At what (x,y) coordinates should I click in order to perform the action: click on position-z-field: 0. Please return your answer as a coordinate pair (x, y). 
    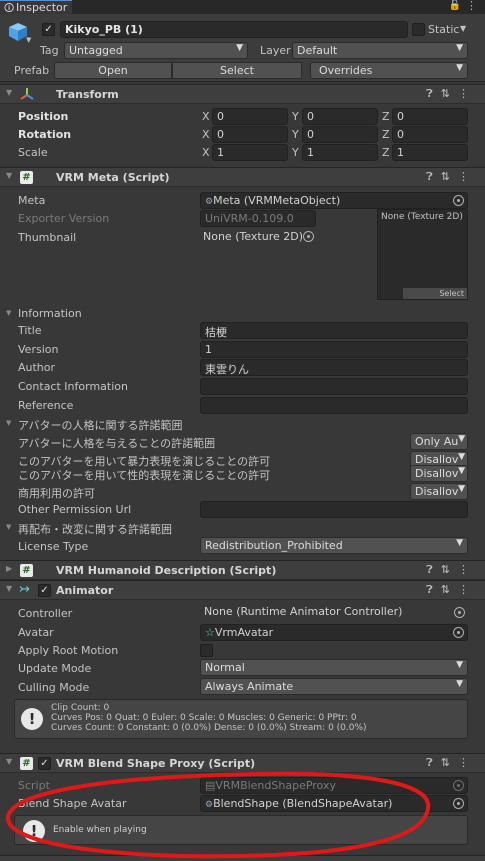
    Looking at the image, I should click on (430, 116).